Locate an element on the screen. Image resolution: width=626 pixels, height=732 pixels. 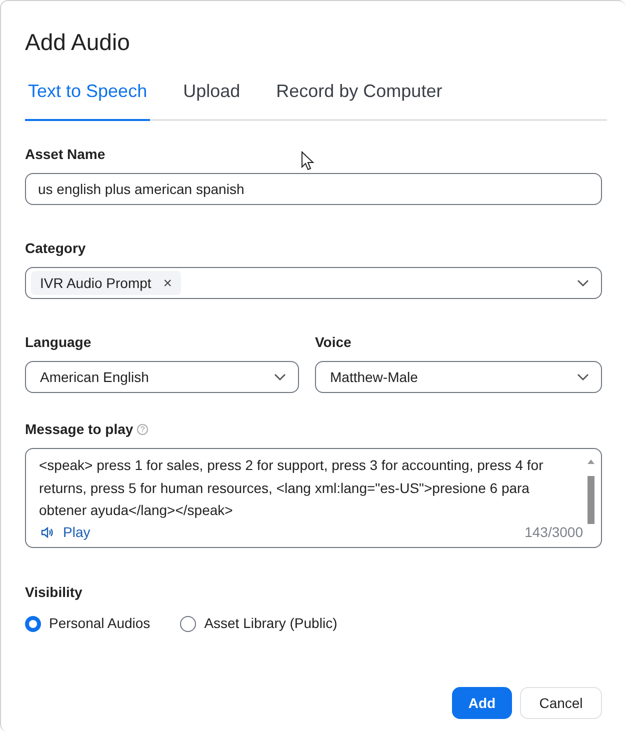
visibility-radio: Asset Library (Public) is located at coordinates (259, 623).